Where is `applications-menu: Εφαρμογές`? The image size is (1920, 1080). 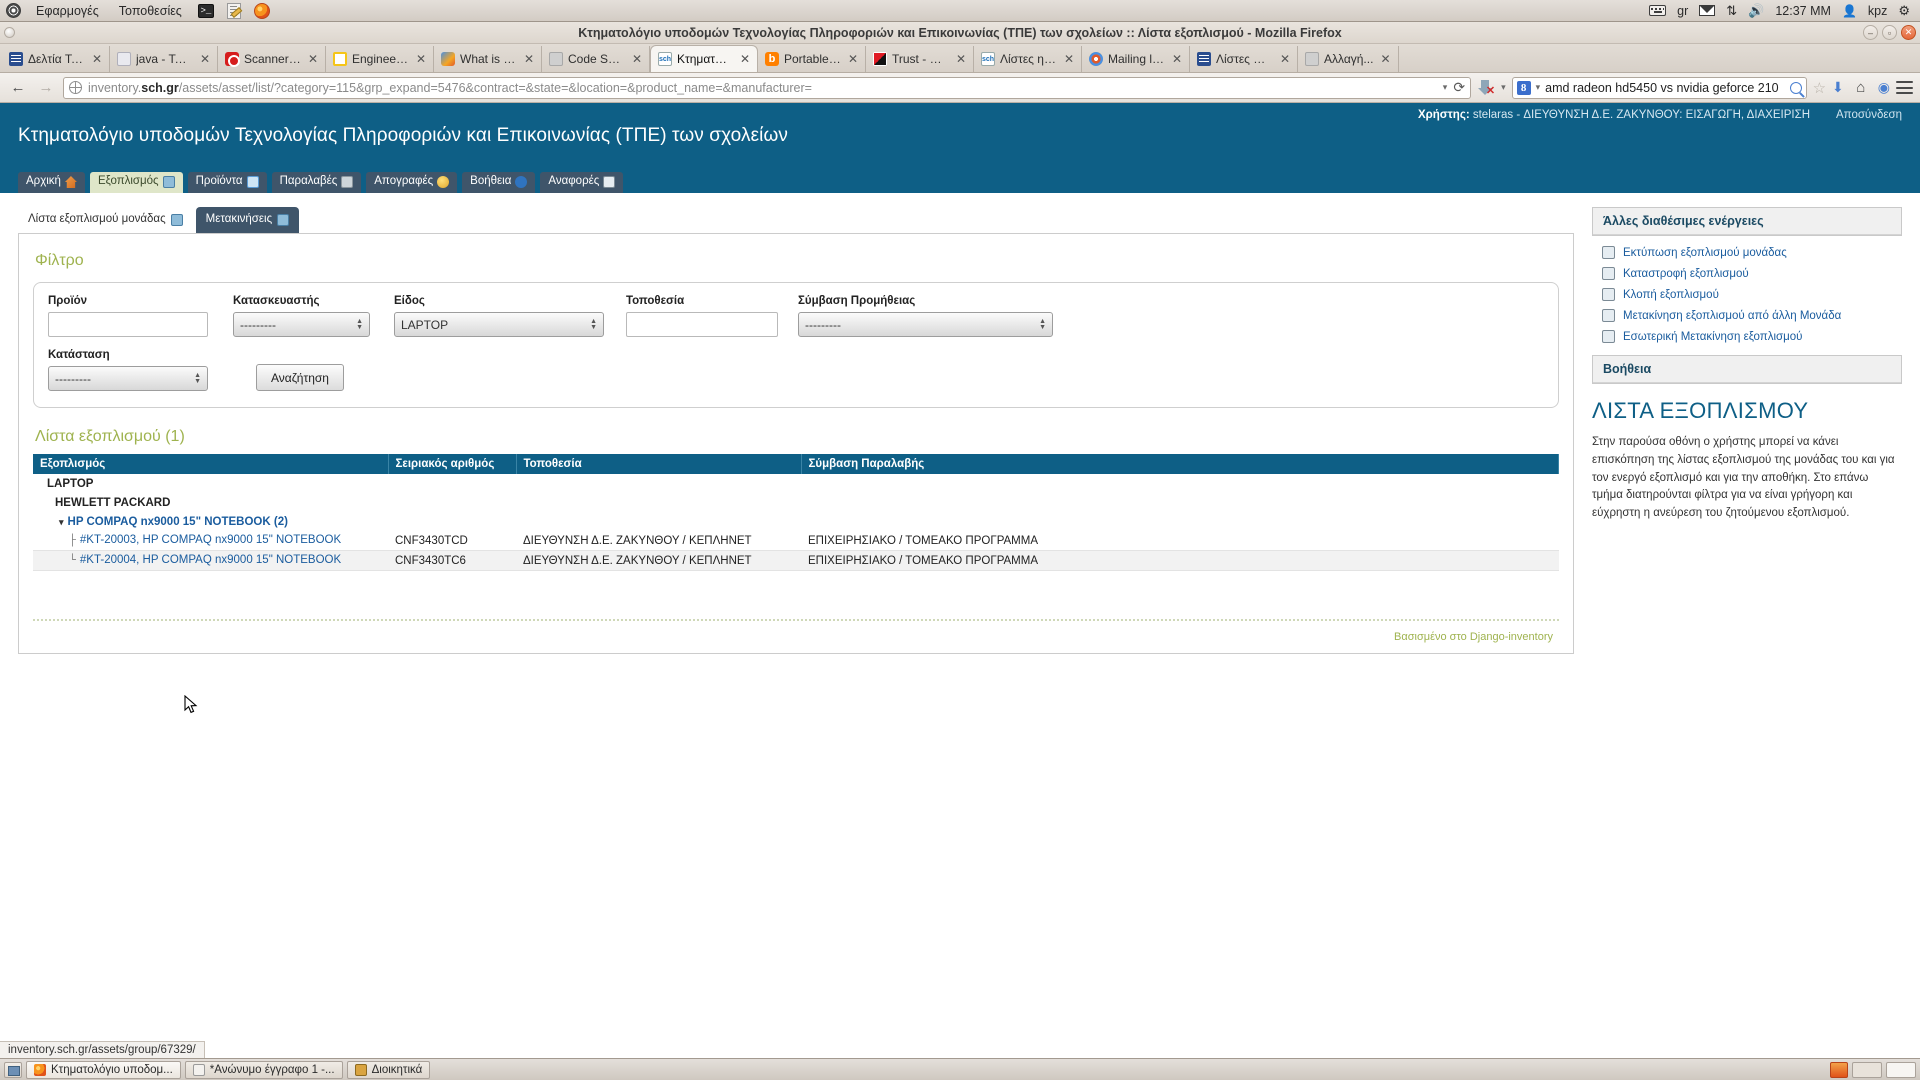 applications-menu: Εφαρμογές is located at coordinates (67, 11).